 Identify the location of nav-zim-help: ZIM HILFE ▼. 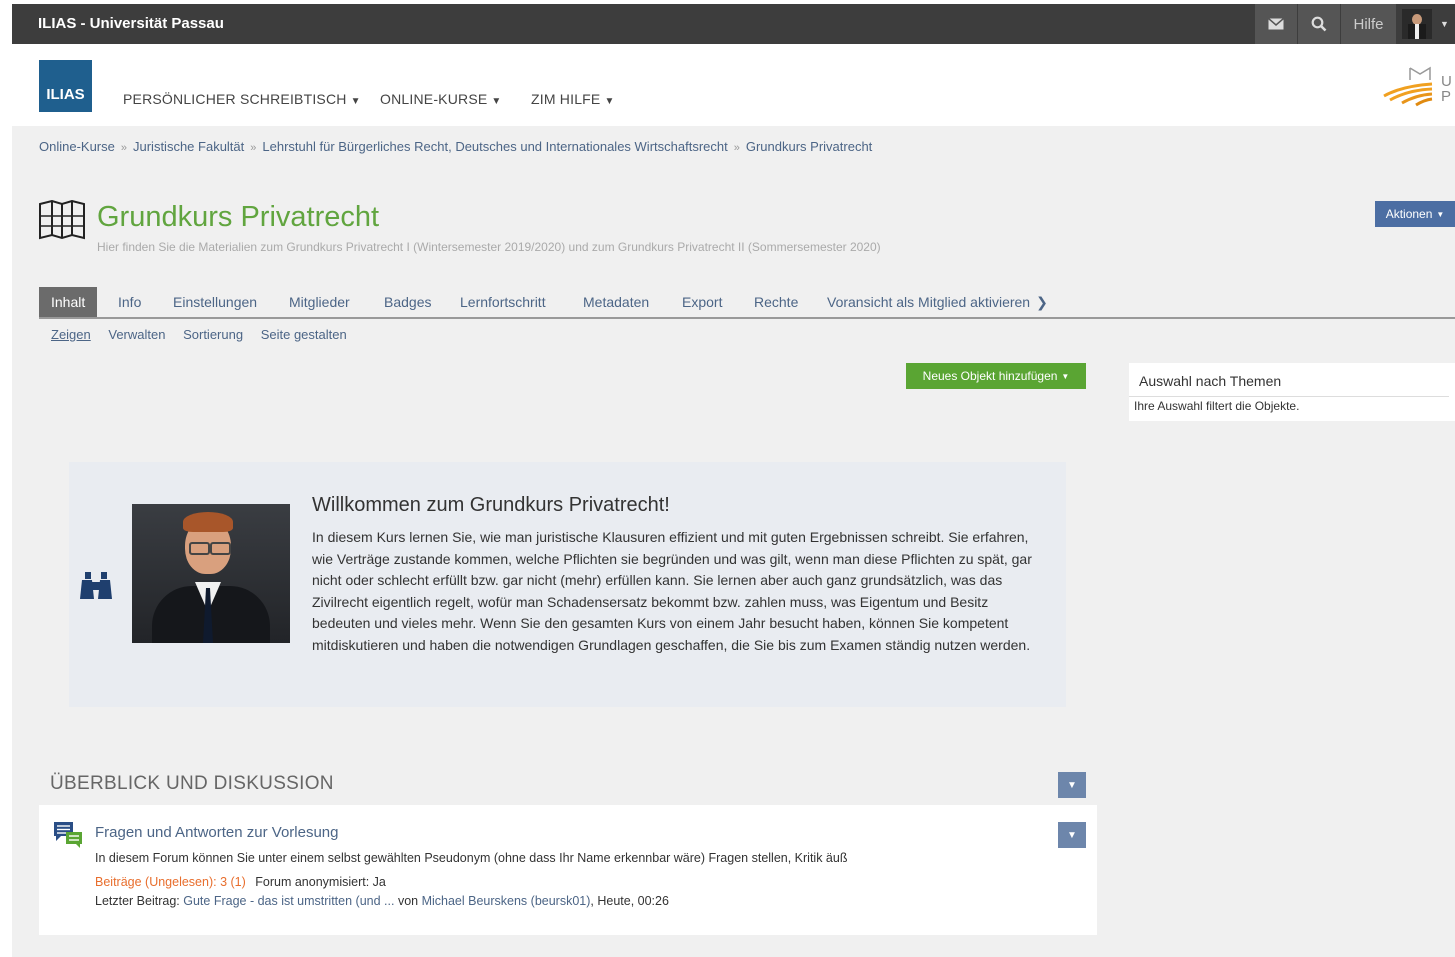
(573, 99).